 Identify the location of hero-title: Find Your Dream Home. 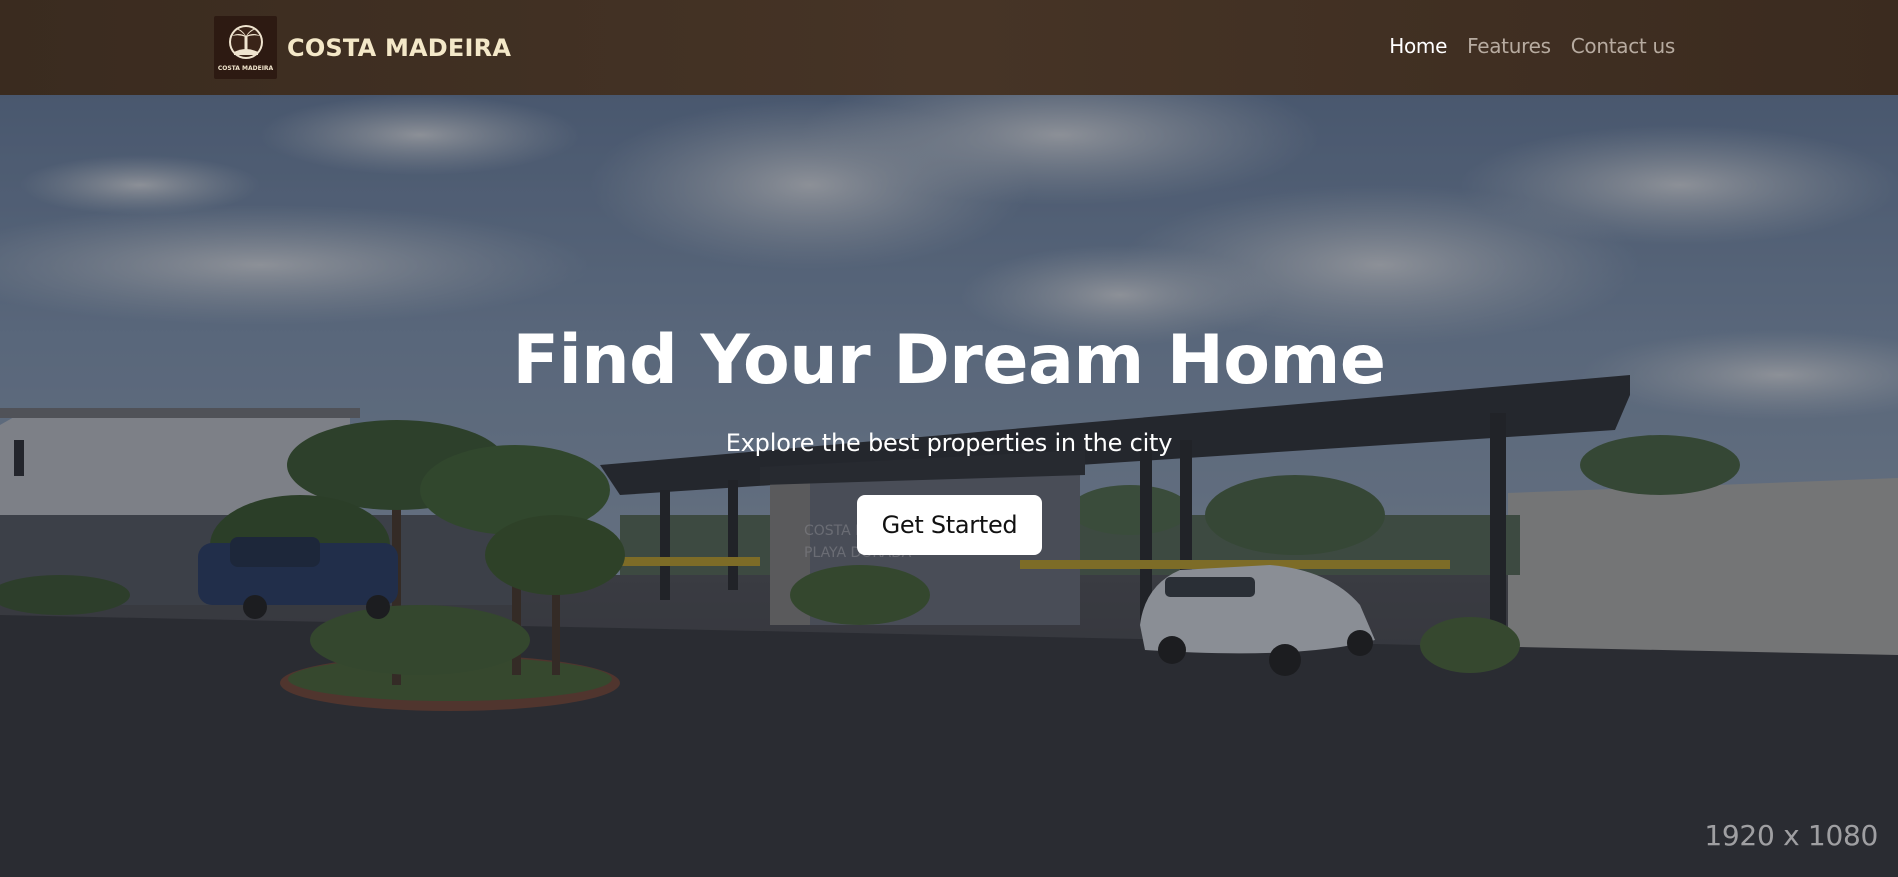
(949, 360).